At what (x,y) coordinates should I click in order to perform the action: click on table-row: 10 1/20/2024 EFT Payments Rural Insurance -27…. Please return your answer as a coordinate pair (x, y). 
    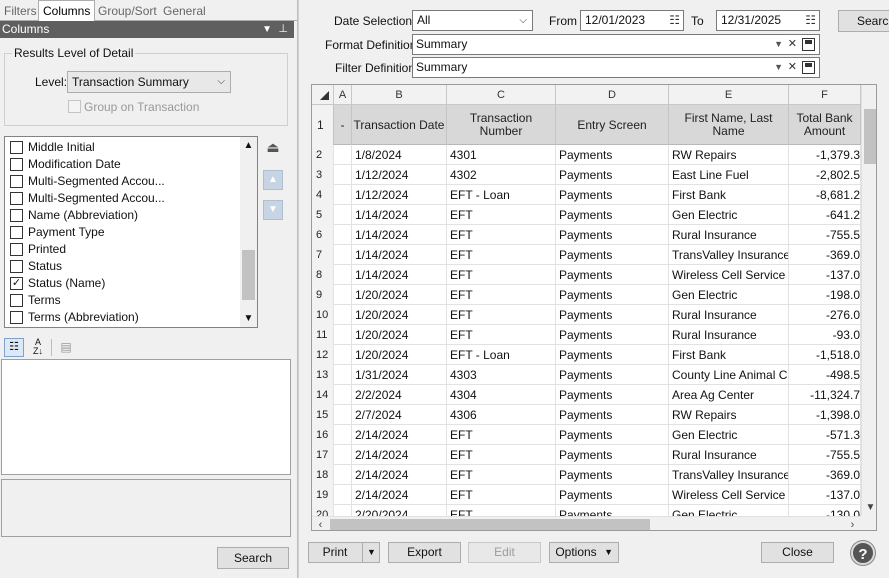
    Looking at the image, I should click on (594, 315).